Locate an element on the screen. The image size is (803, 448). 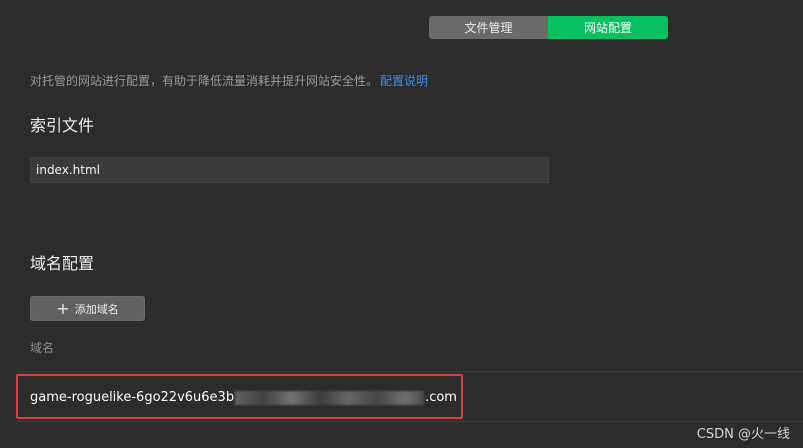
tab-file-management: 文件管理 is located at coordinates (488, 27).